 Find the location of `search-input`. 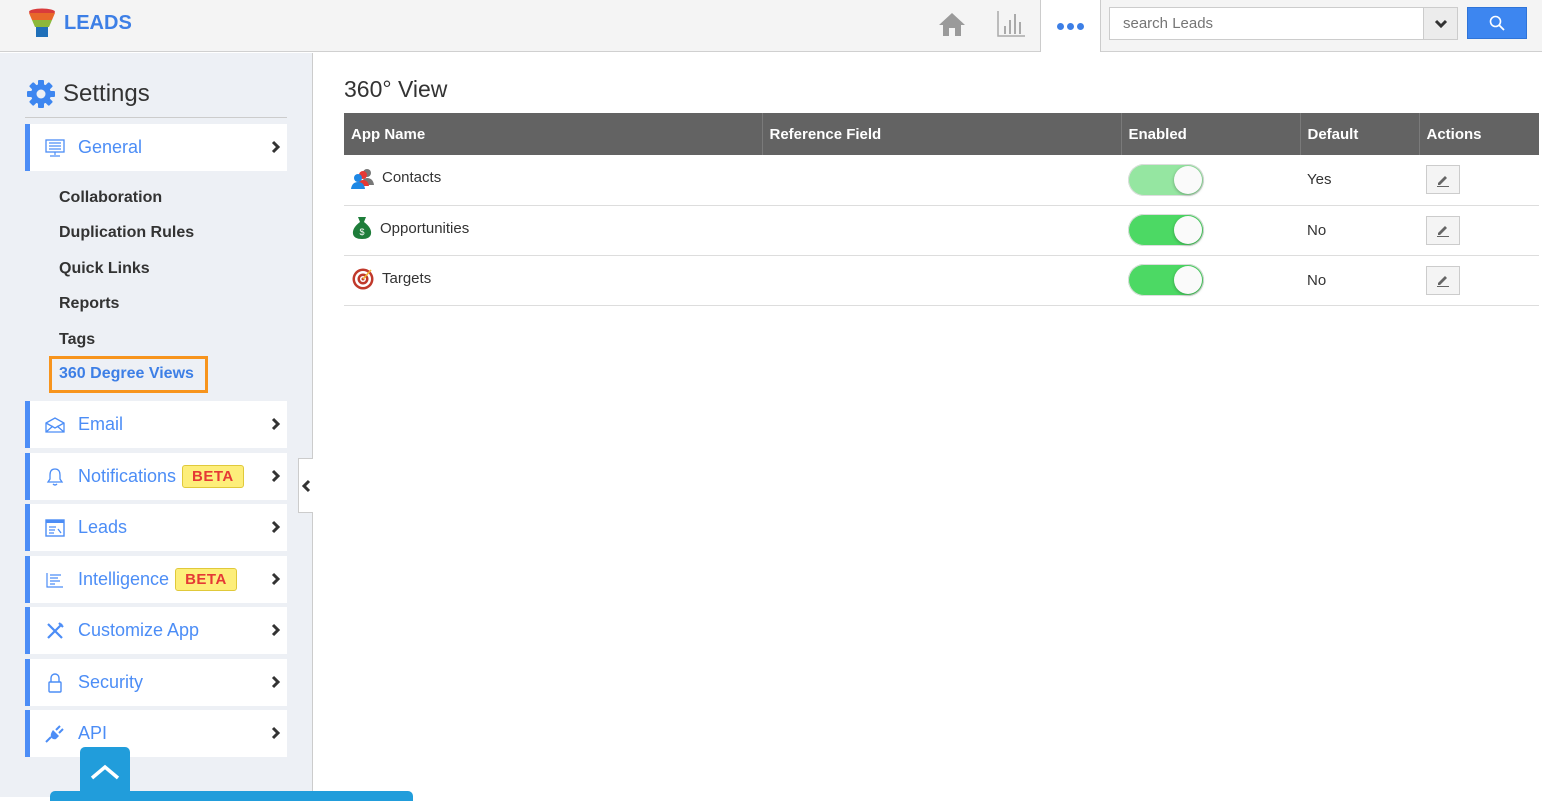

search-input is located at coordinates (1266, 23).